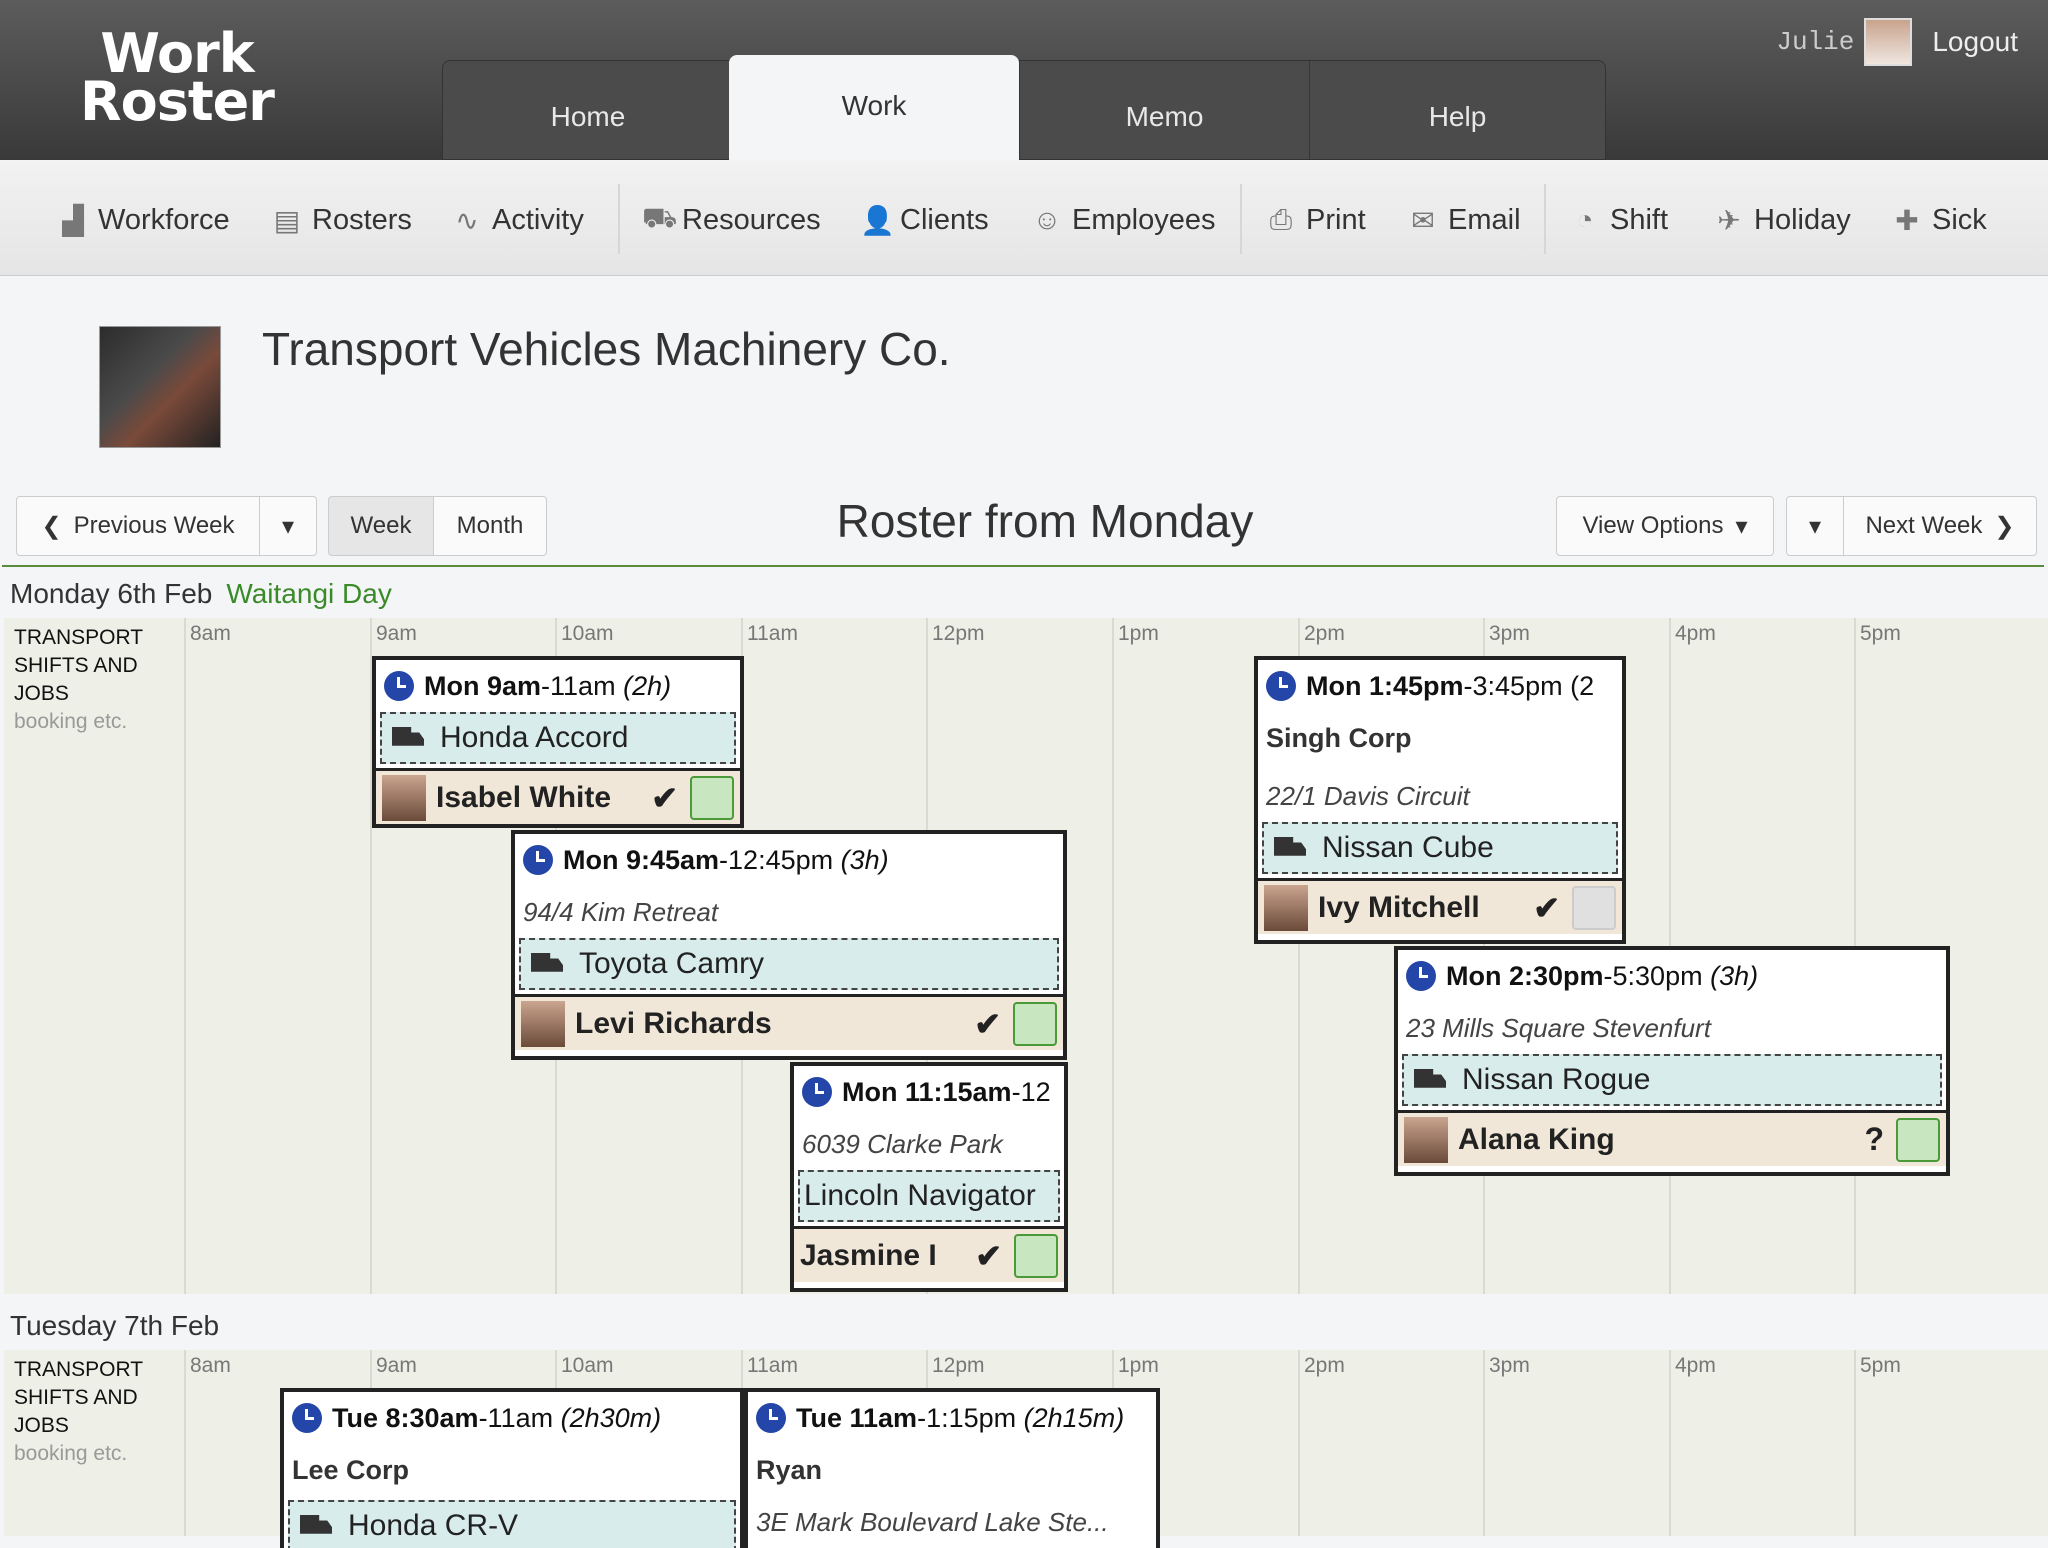 The height and width of the screenshot is (1548, 2048). What do you see at coordinates (1484, 219) in the screenshot?
I see `toolbar-label: Email` at bounding box center [1484, 219].